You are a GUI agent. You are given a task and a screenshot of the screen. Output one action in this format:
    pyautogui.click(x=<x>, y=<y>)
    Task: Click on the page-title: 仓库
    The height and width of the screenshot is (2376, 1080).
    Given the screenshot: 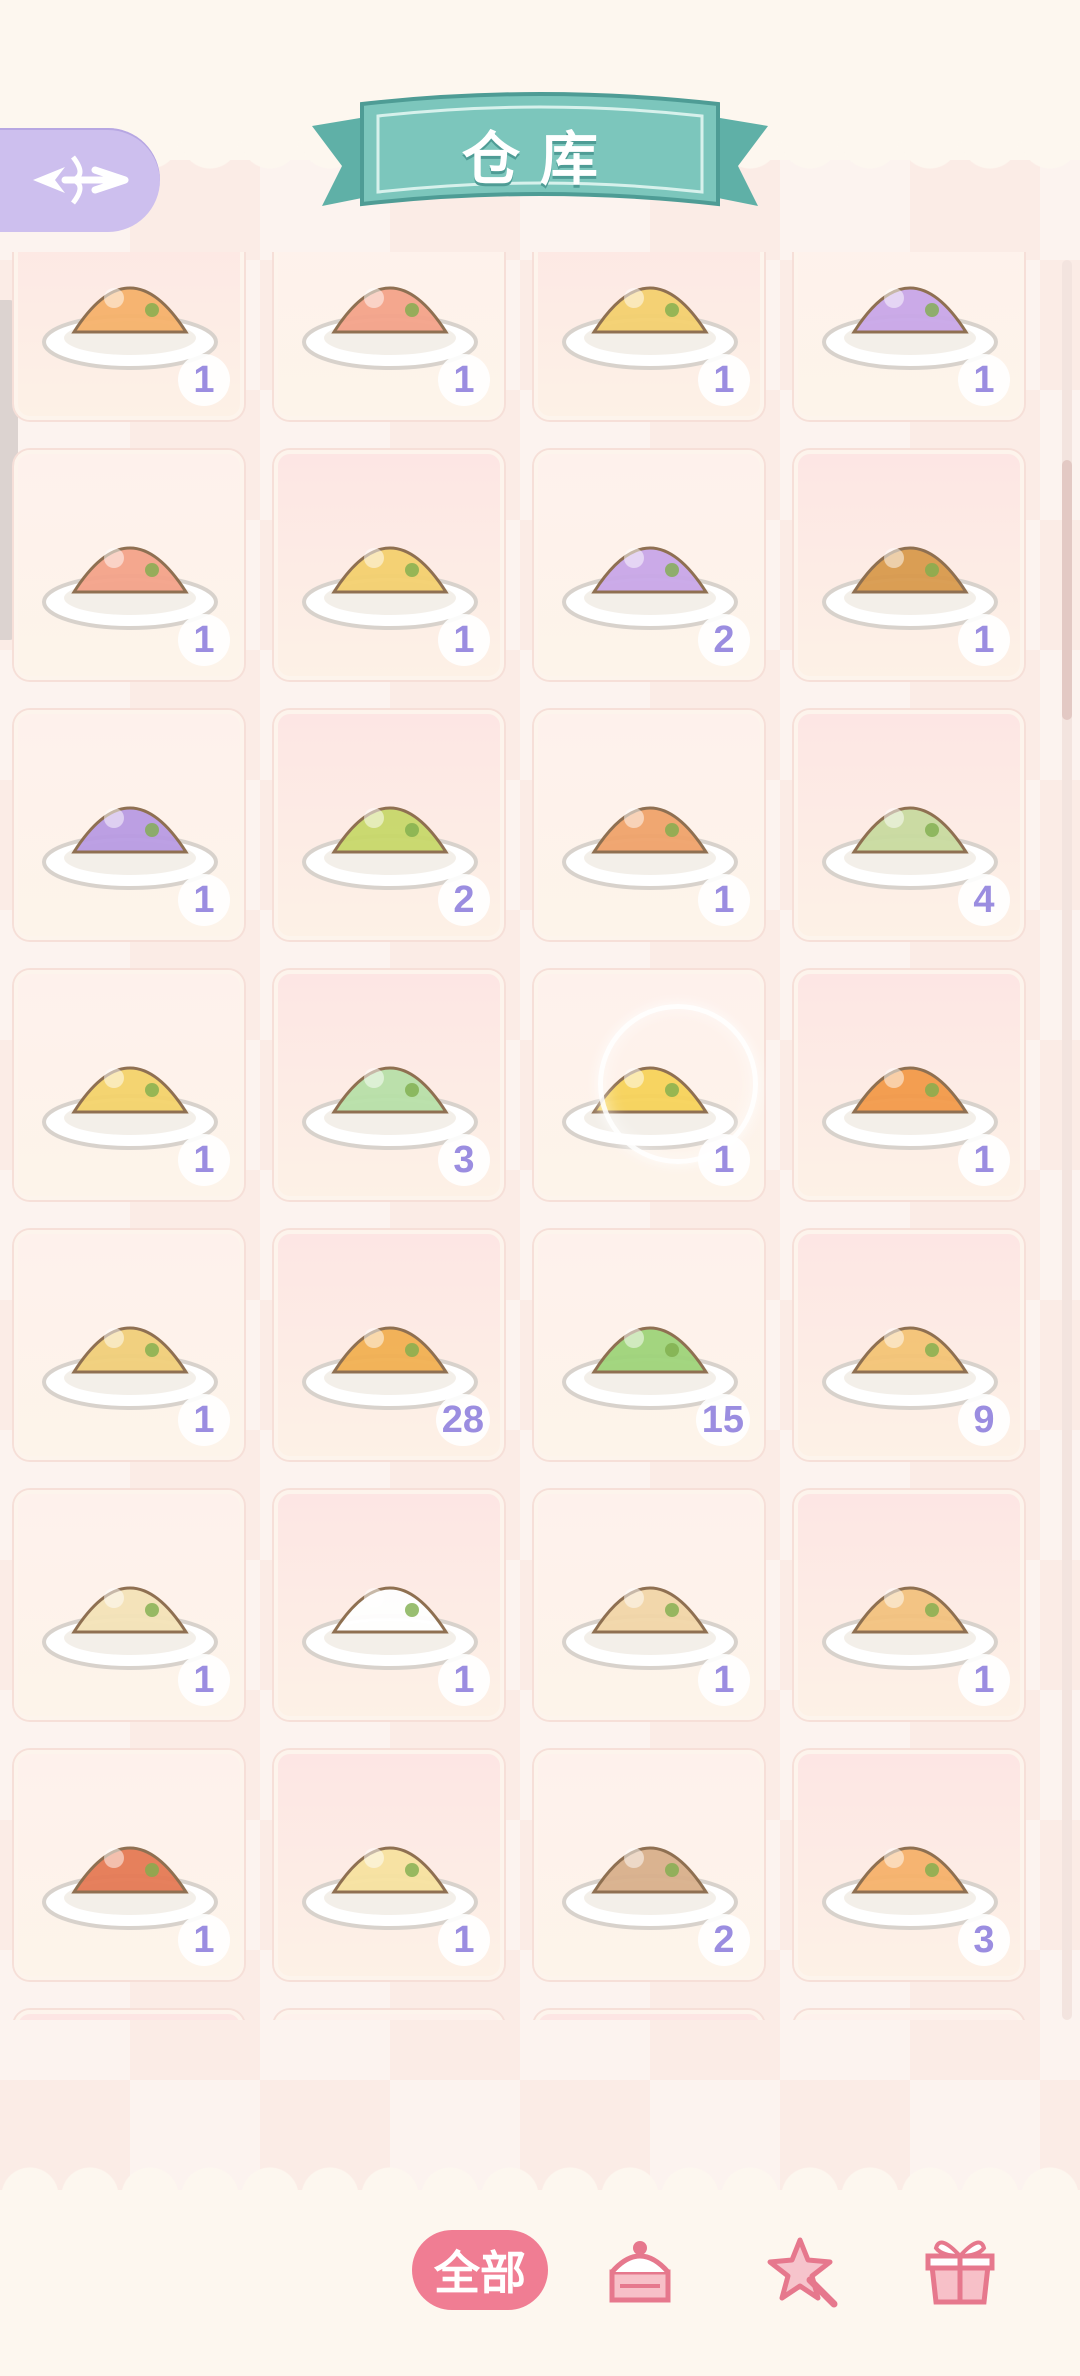 What is the action you would take?
    pyautogui.click(x=539, y=159)
    